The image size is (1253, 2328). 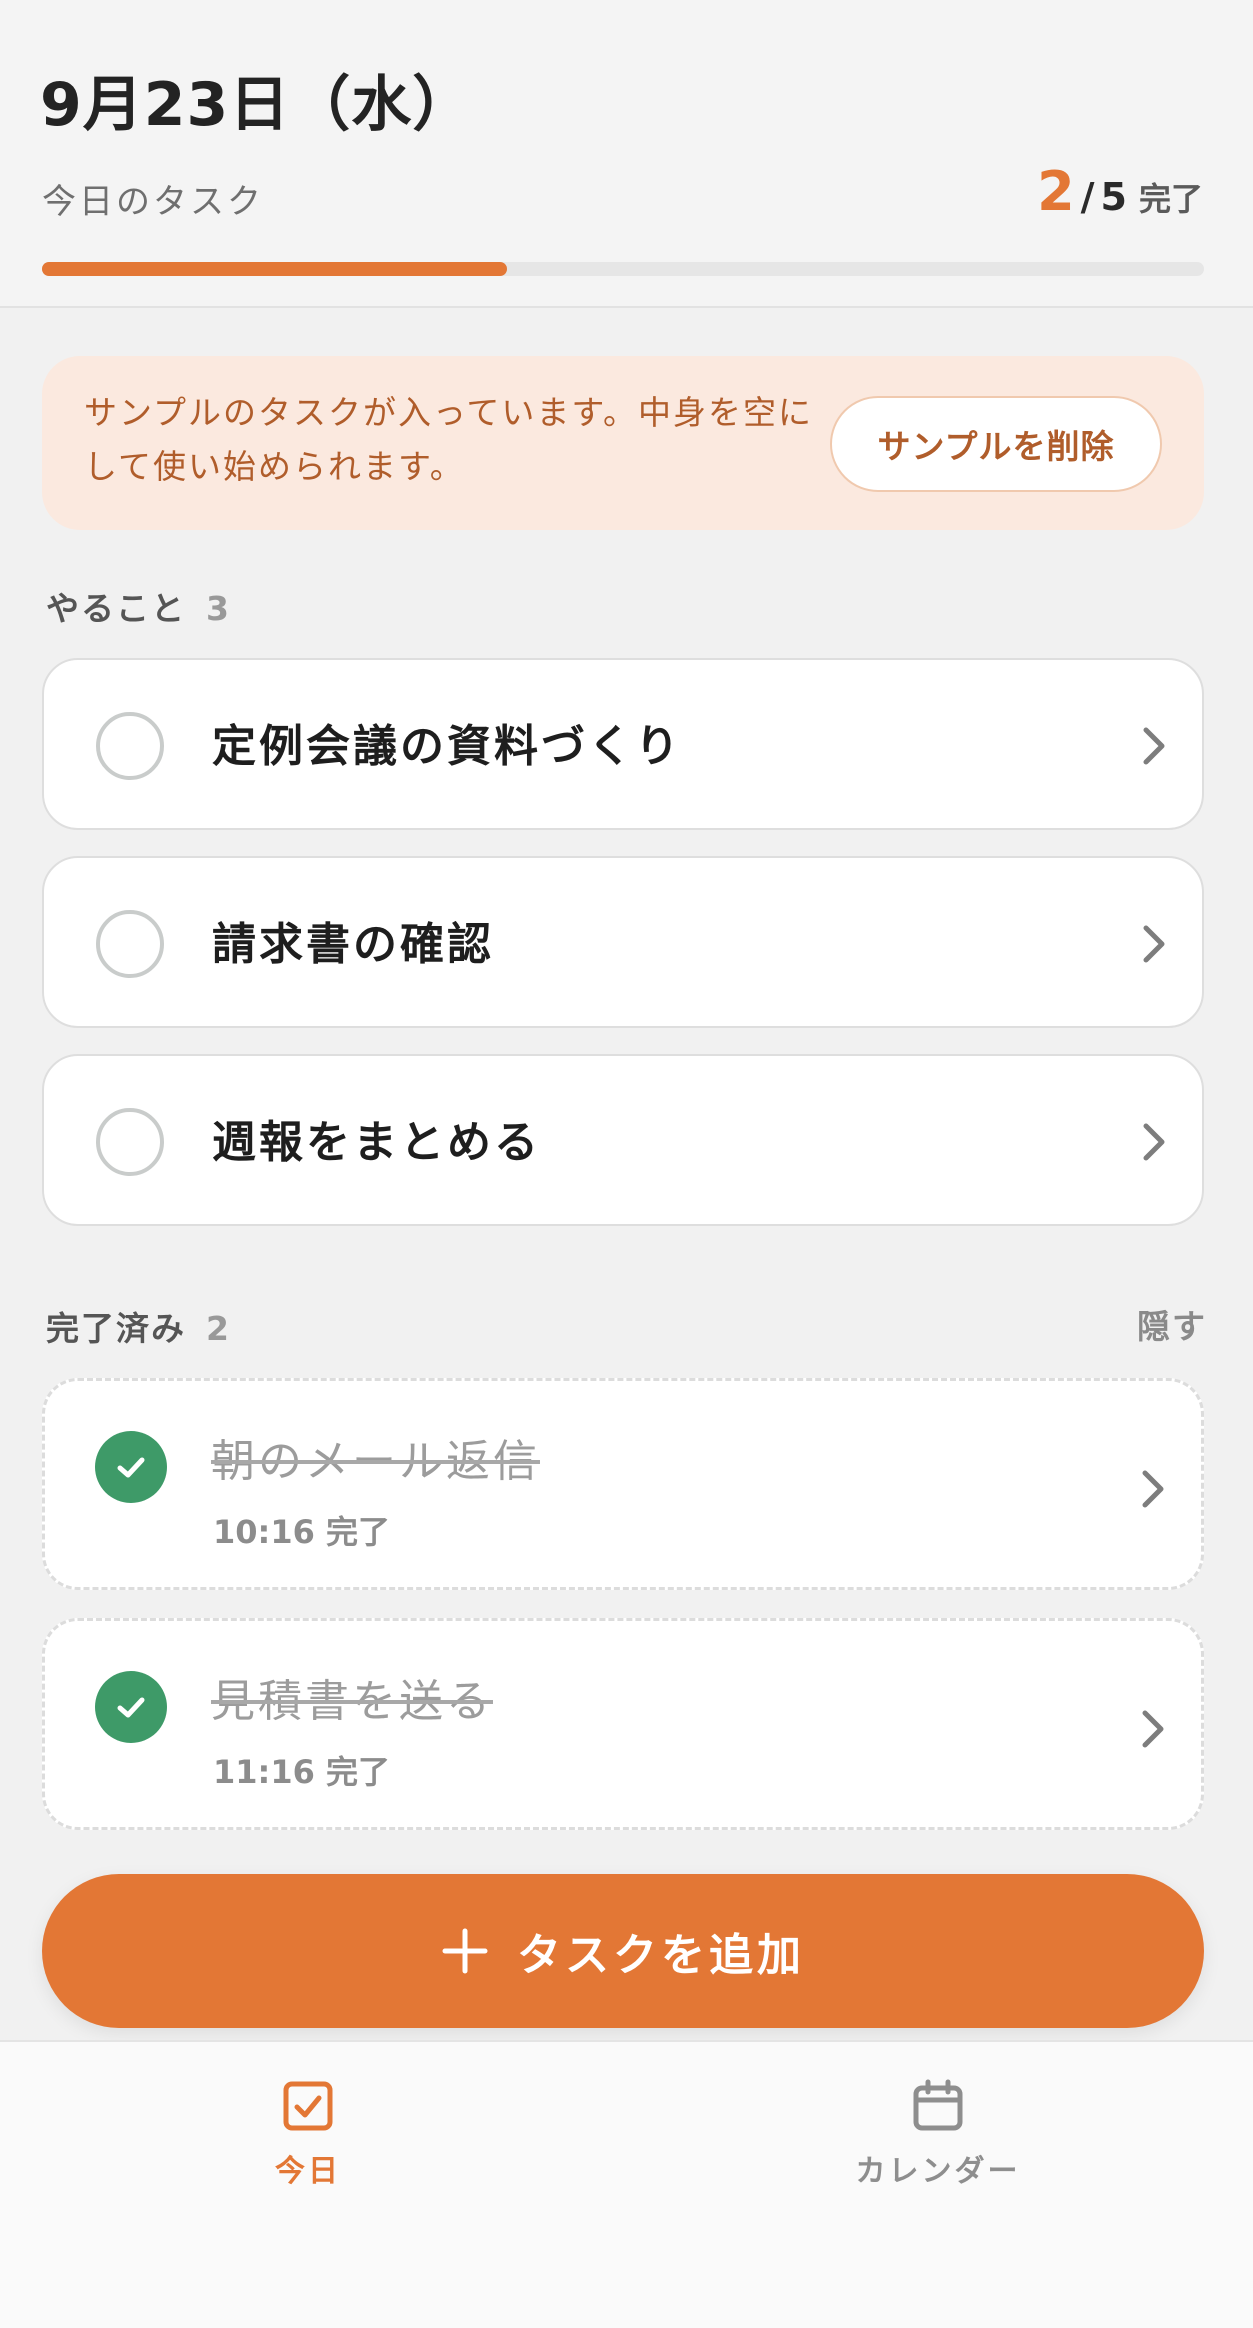 What do you see at coordinates (449, 439) in the screenshot?
I see `sample-notice-text: サンプルのタスクが入っています。中身を空にして使い始められます。` at bounding box center [449, 439].